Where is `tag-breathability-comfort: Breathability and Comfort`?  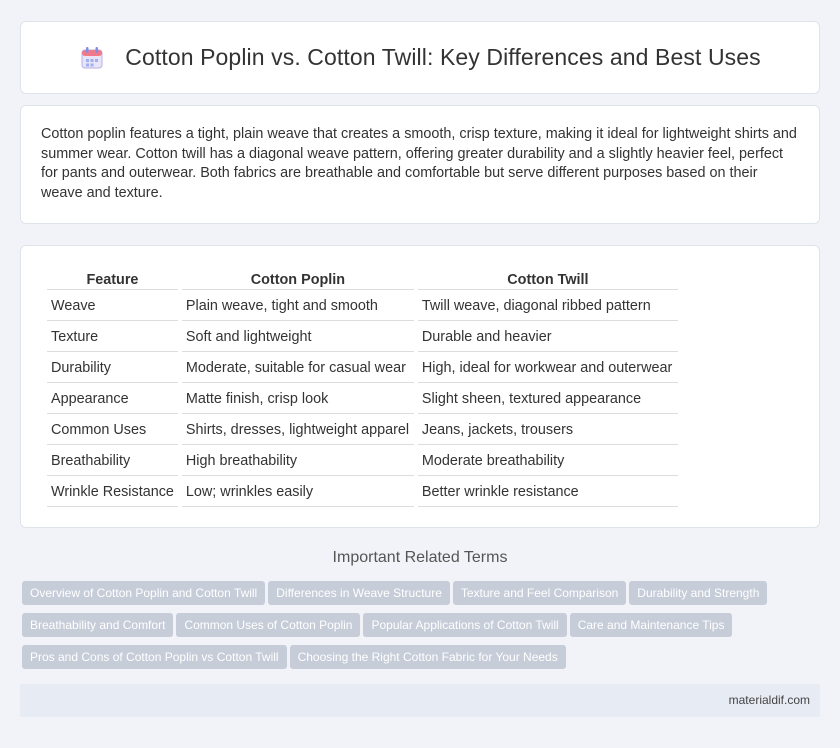
tag-breathability-comfort: Breathability and Comfort is located at coordinates (98, 625).